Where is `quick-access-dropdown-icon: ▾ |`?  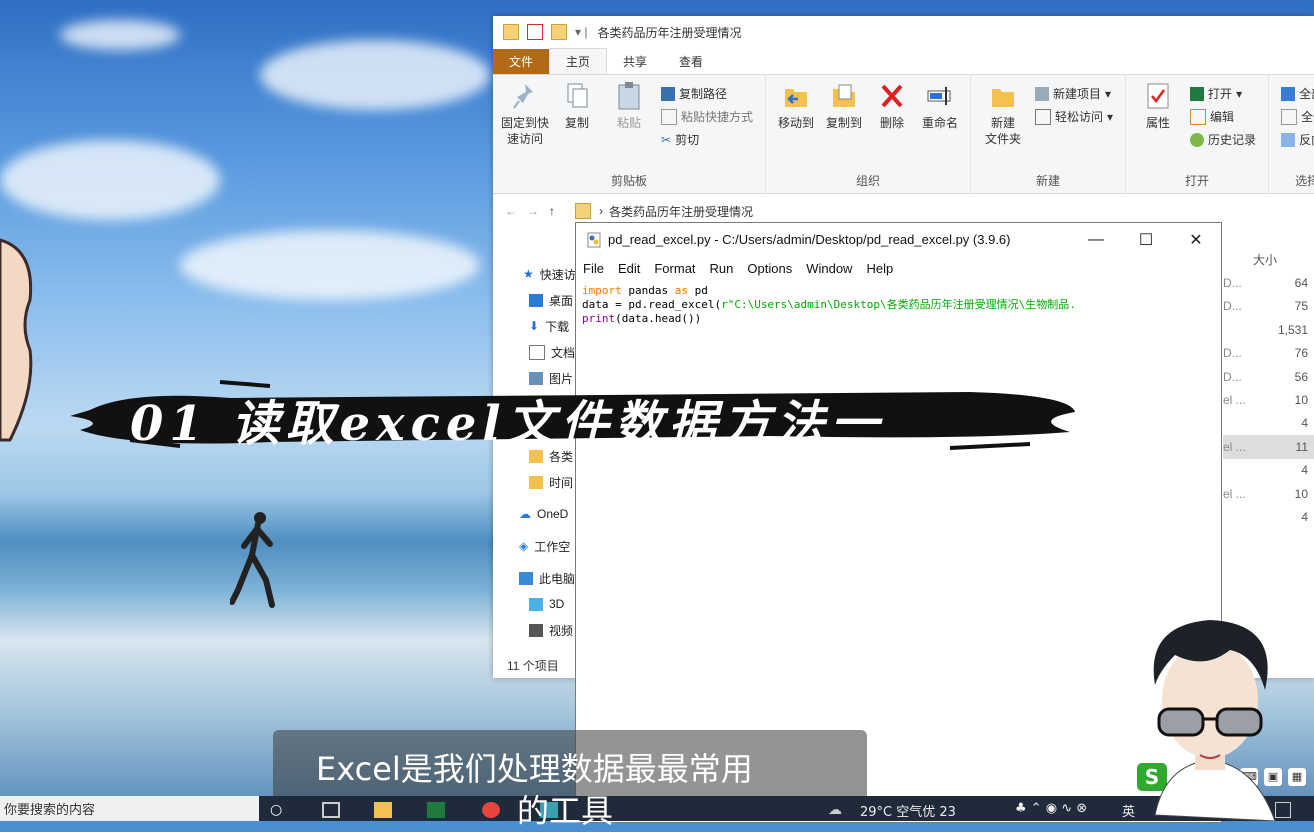 quick-access-dropdown-icon: ▾ | is located at coordinates (581, 32).